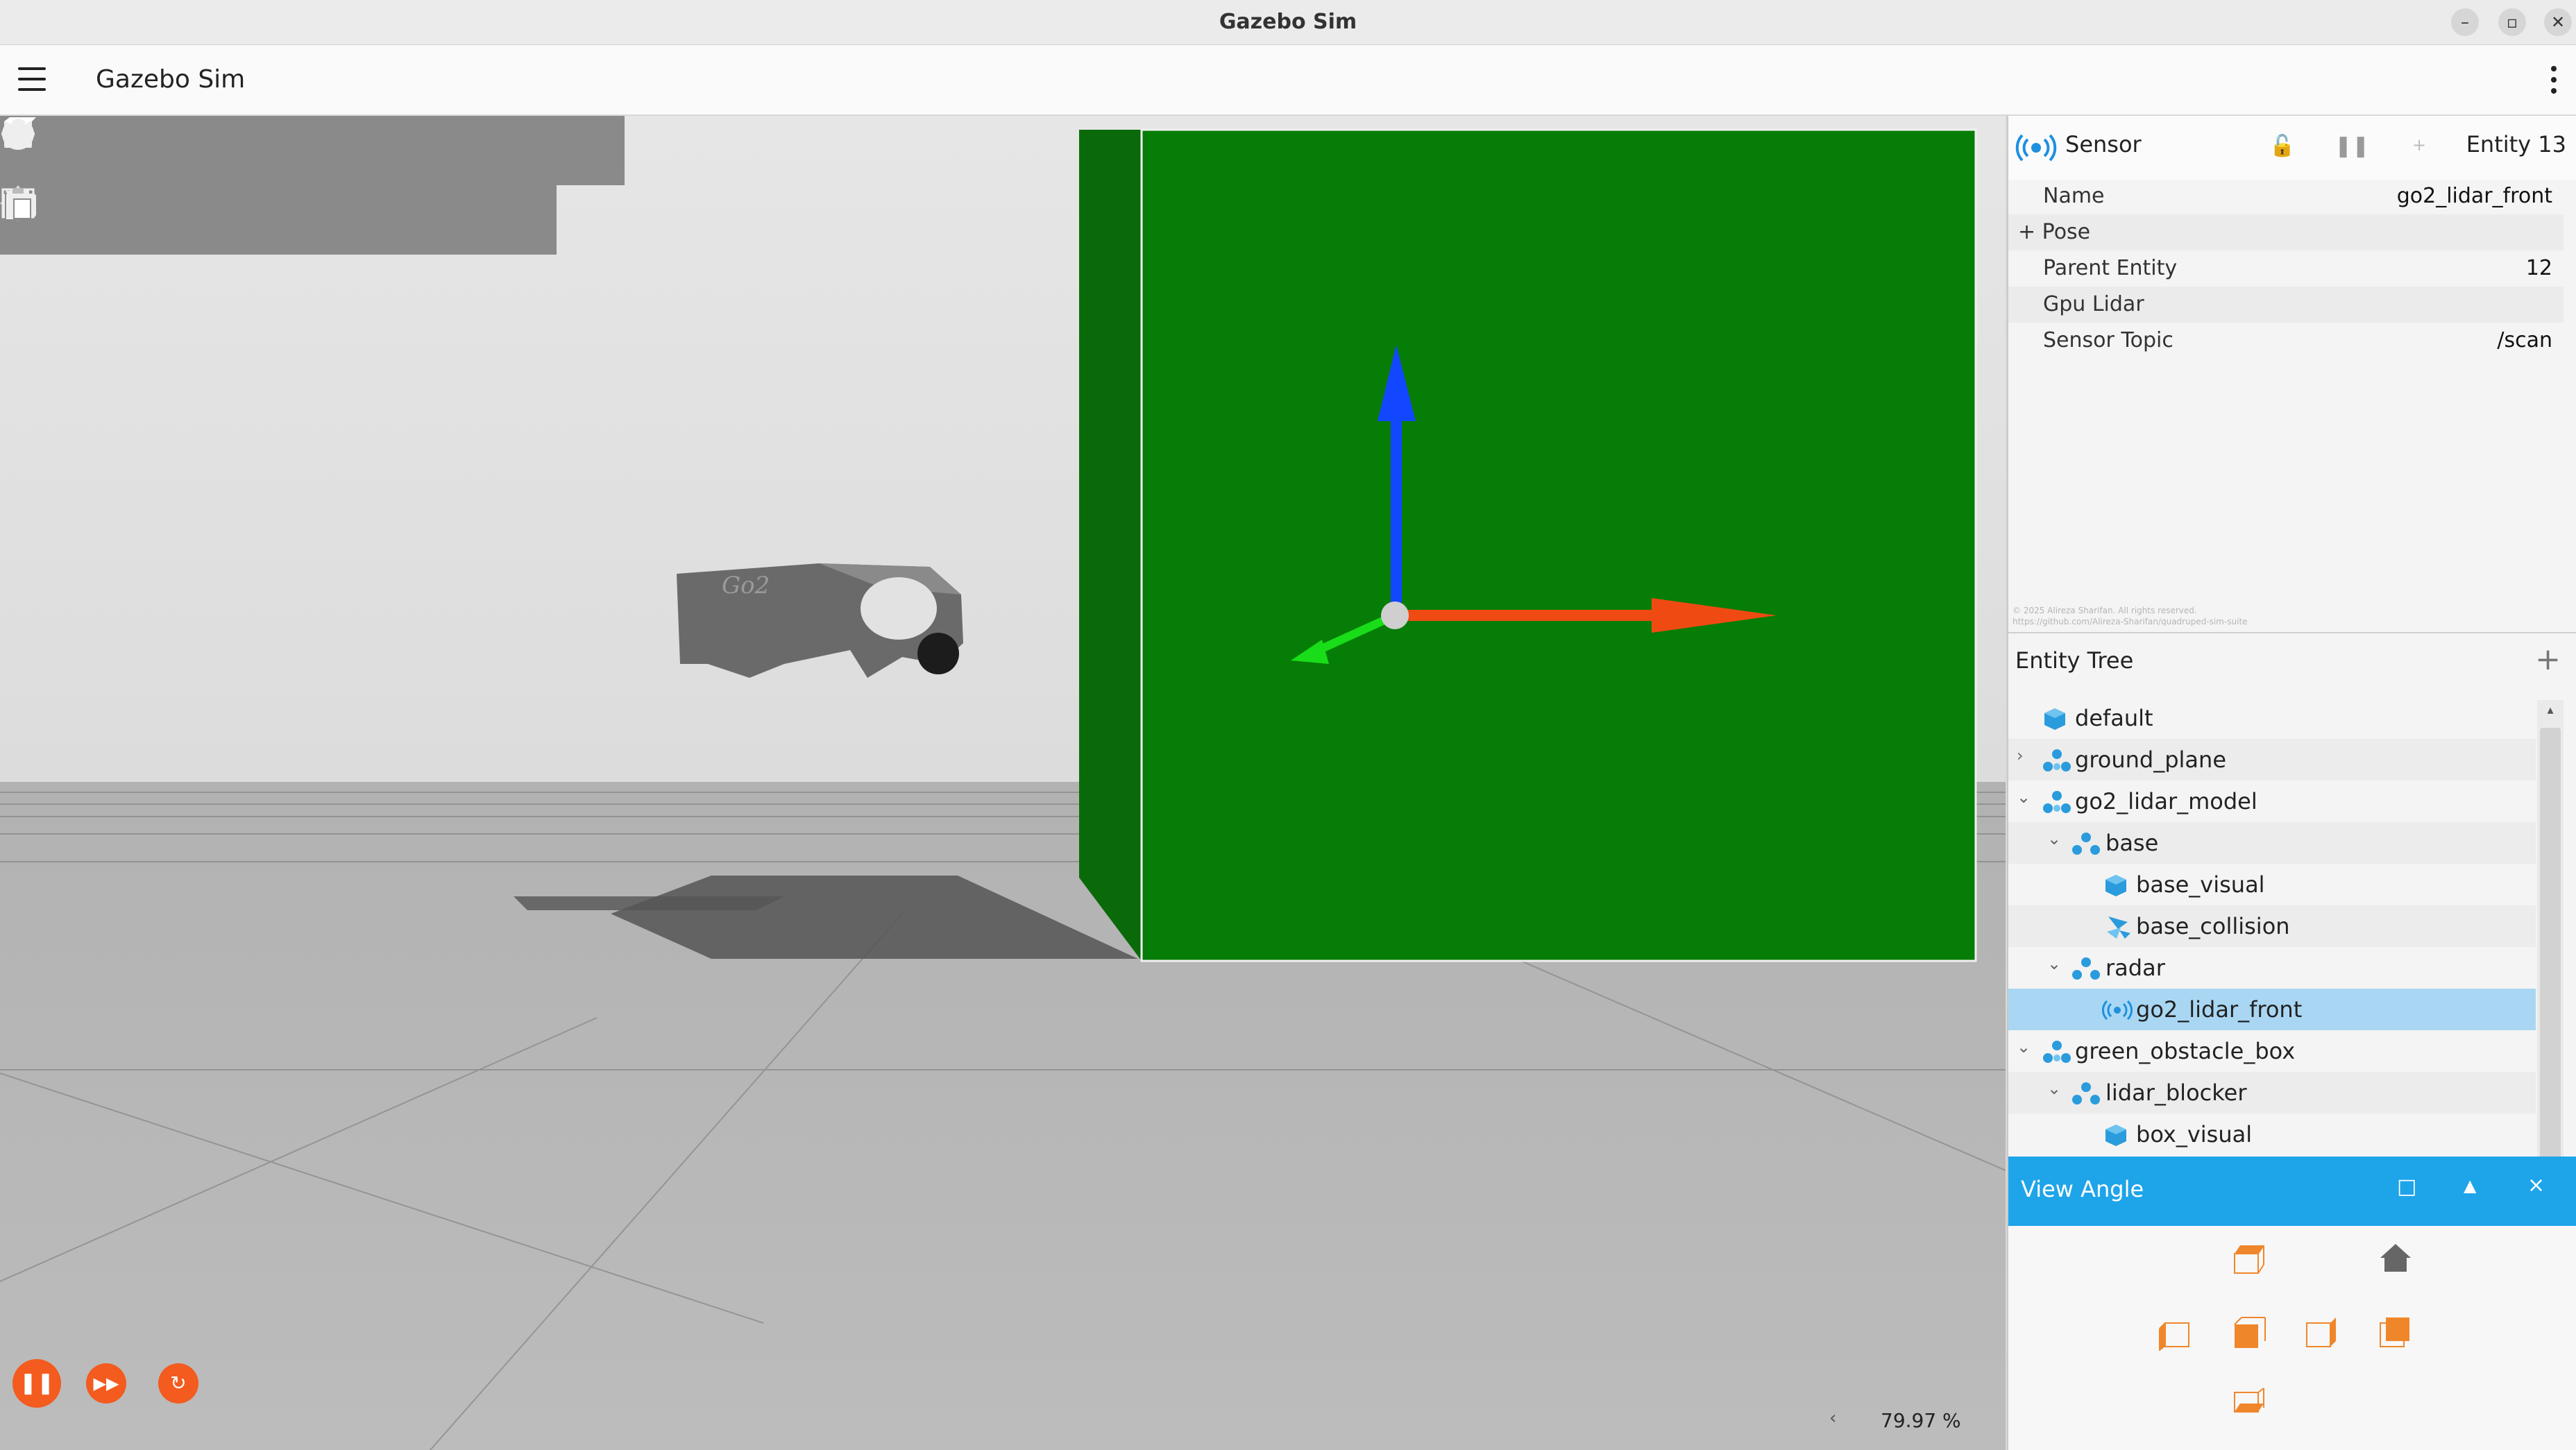 The height and width of the screenshot is (1450, 2576). What do you see at coordinates (2407, 1187) in the screenshot?
I see `float-panel-icon: □` at bounding box center [2407, 1187].